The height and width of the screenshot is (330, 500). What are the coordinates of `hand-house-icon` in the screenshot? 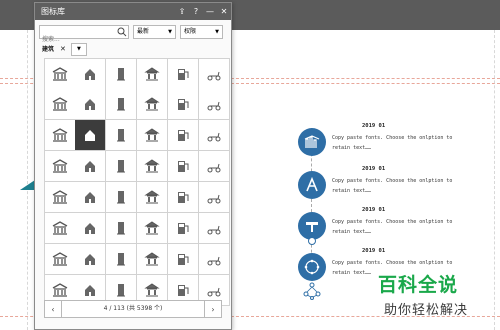 It's located at (90, 74).